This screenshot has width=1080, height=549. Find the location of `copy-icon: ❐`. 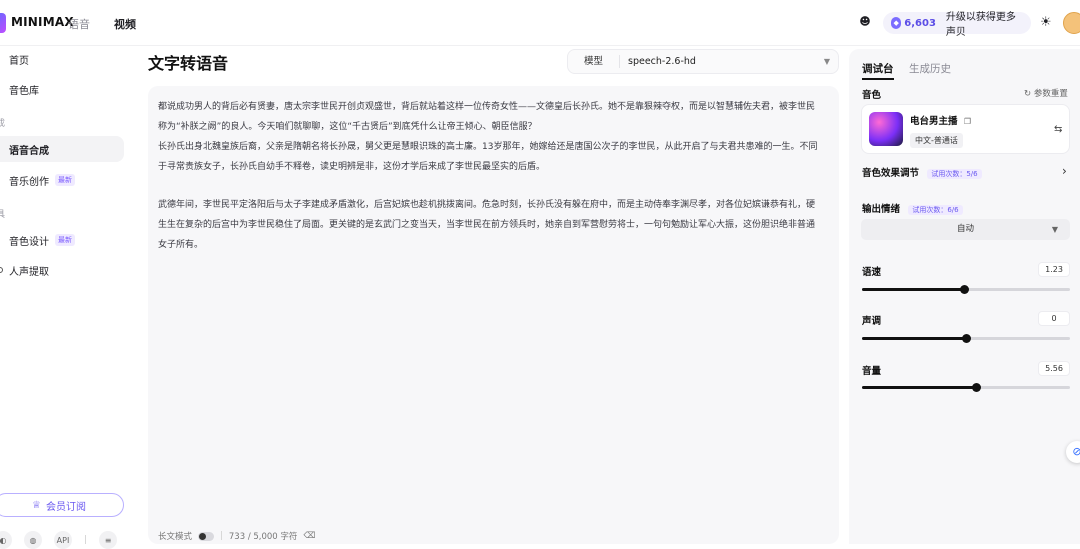

copy-icon: ❐ is located at coordinates (967, 121).